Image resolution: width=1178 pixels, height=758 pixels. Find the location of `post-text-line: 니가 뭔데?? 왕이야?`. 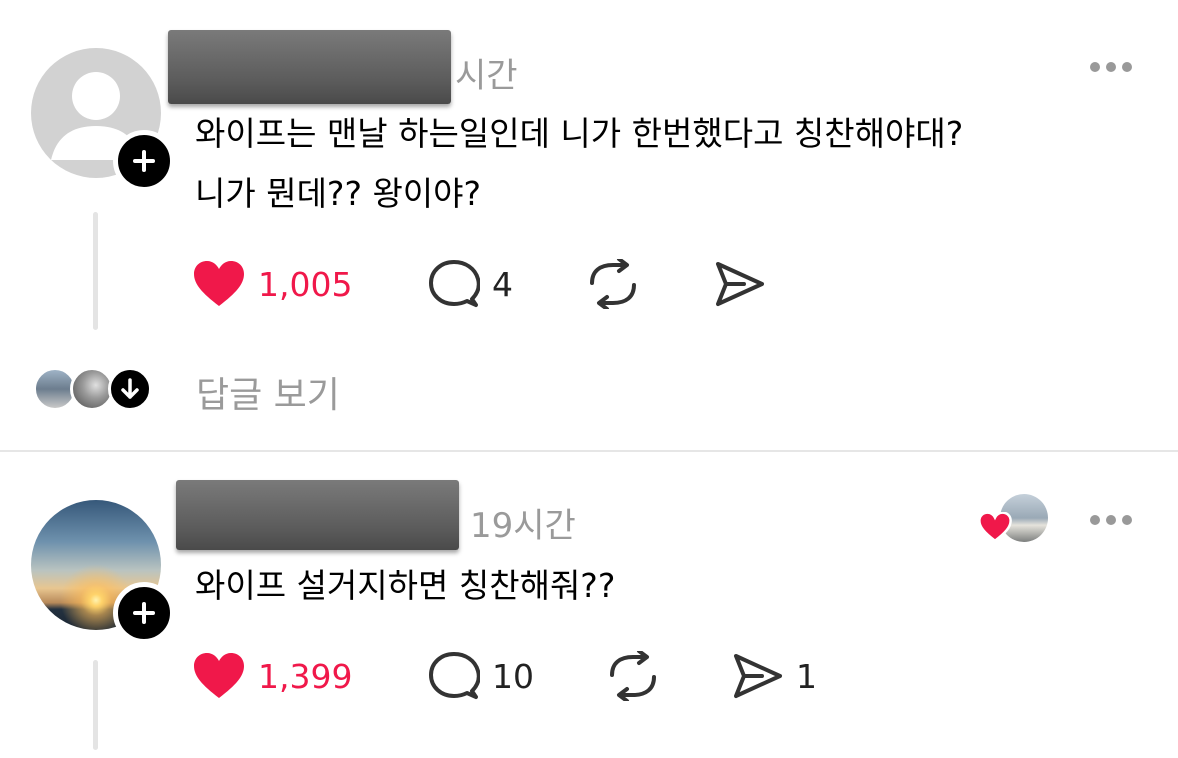

post-text-line: 니가 뭔데?? 왕이야? is located at coordinates (338, 193).